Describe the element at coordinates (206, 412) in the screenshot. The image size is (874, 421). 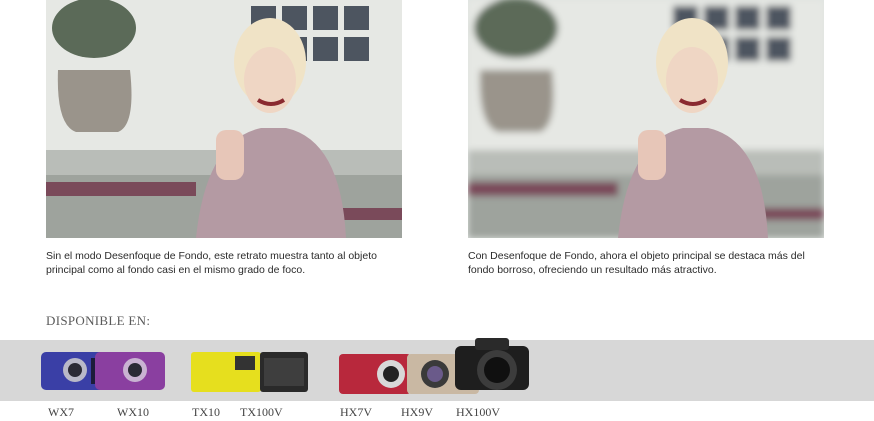
I see `model-label-tx10: TX10` at that location.